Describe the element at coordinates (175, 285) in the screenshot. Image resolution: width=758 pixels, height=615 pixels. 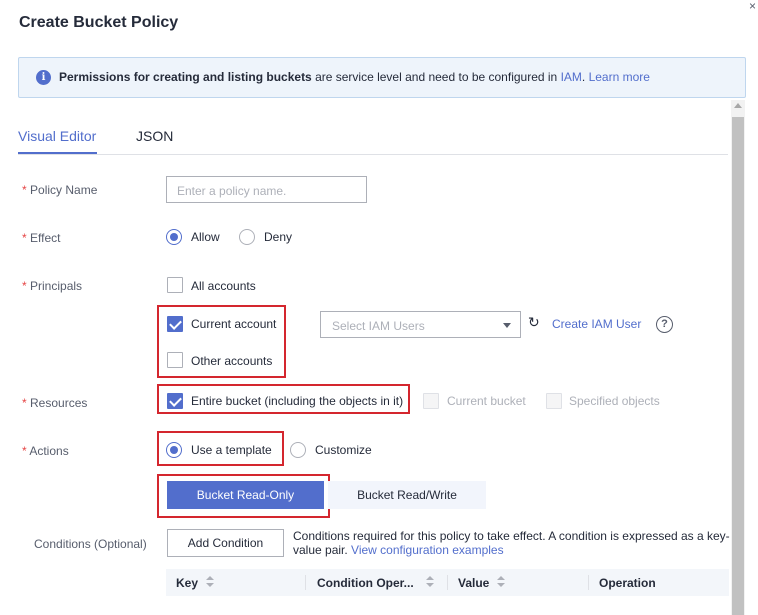
I see `all-accounts-checkbox` at that location.